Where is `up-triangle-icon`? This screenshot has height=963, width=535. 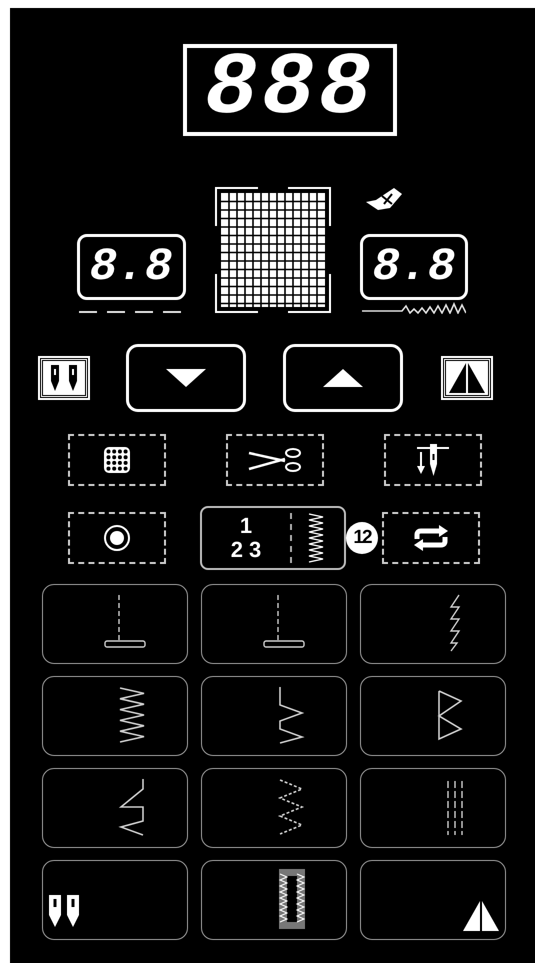
up-triangle-icon is located at coordinates (343, 378).